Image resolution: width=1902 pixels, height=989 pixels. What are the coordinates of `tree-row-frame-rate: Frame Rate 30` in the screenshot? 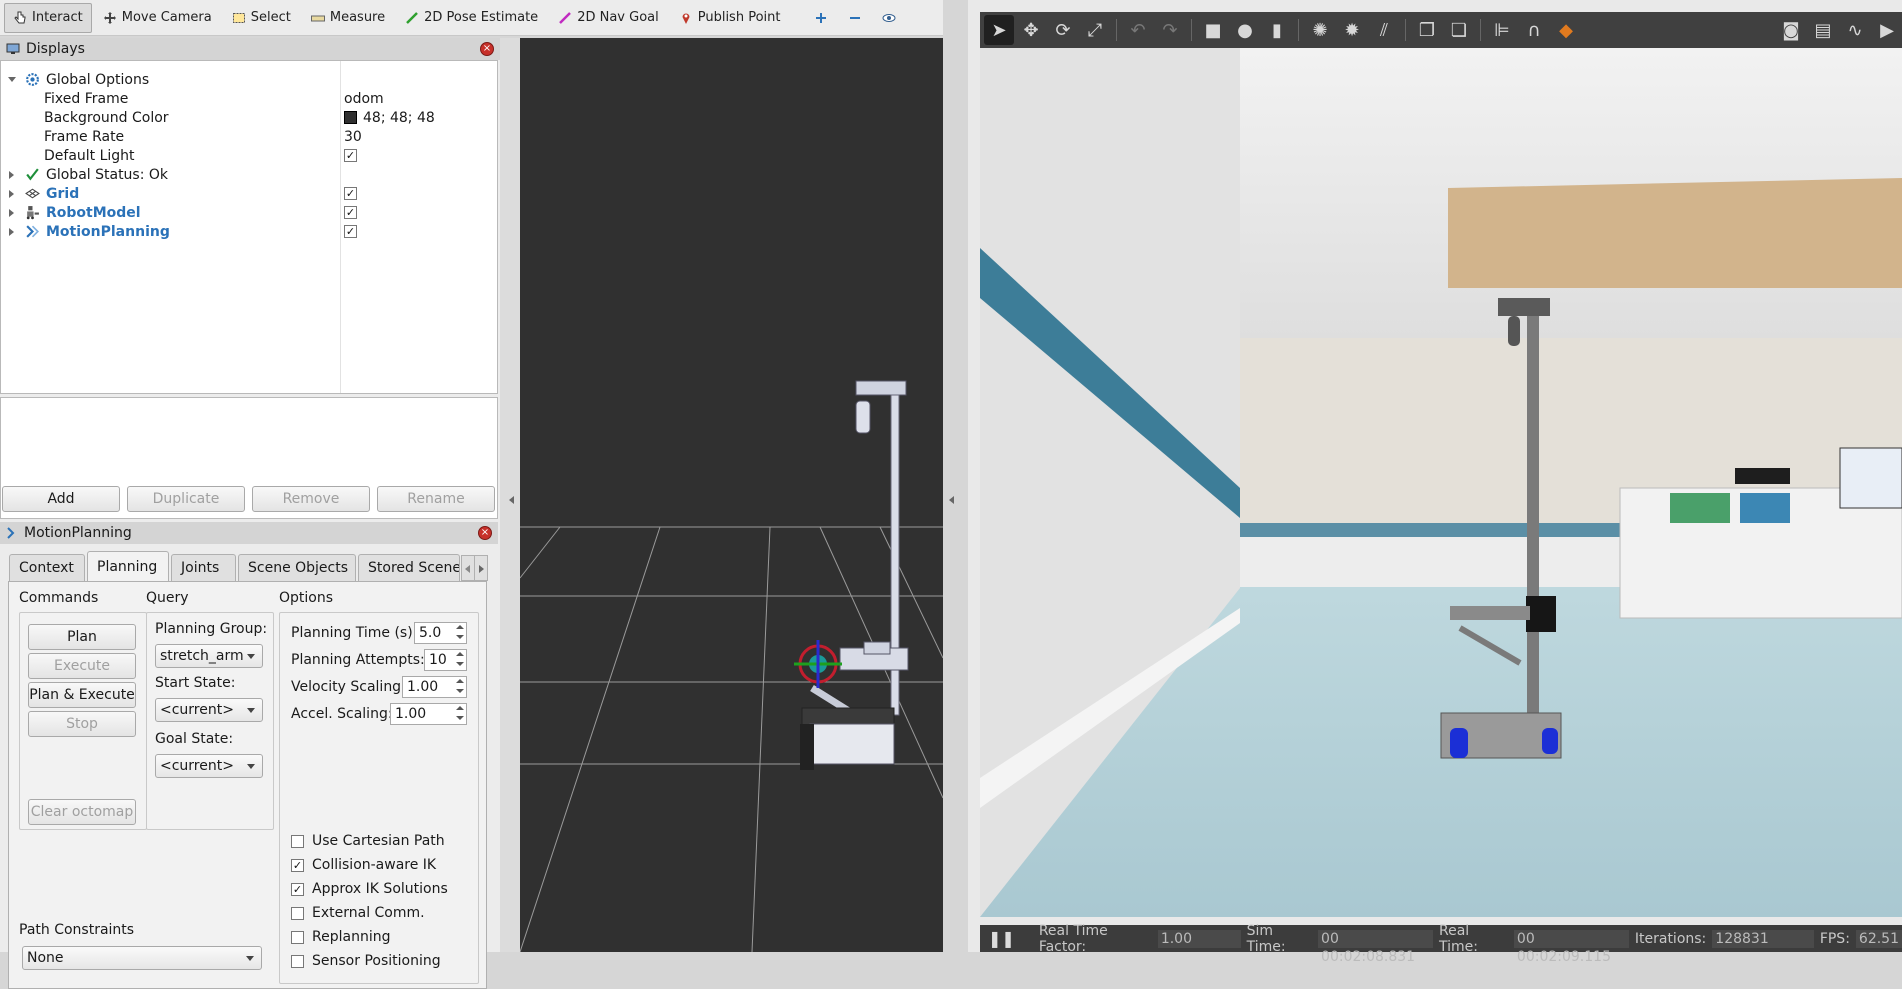 It's located at (249, 136).